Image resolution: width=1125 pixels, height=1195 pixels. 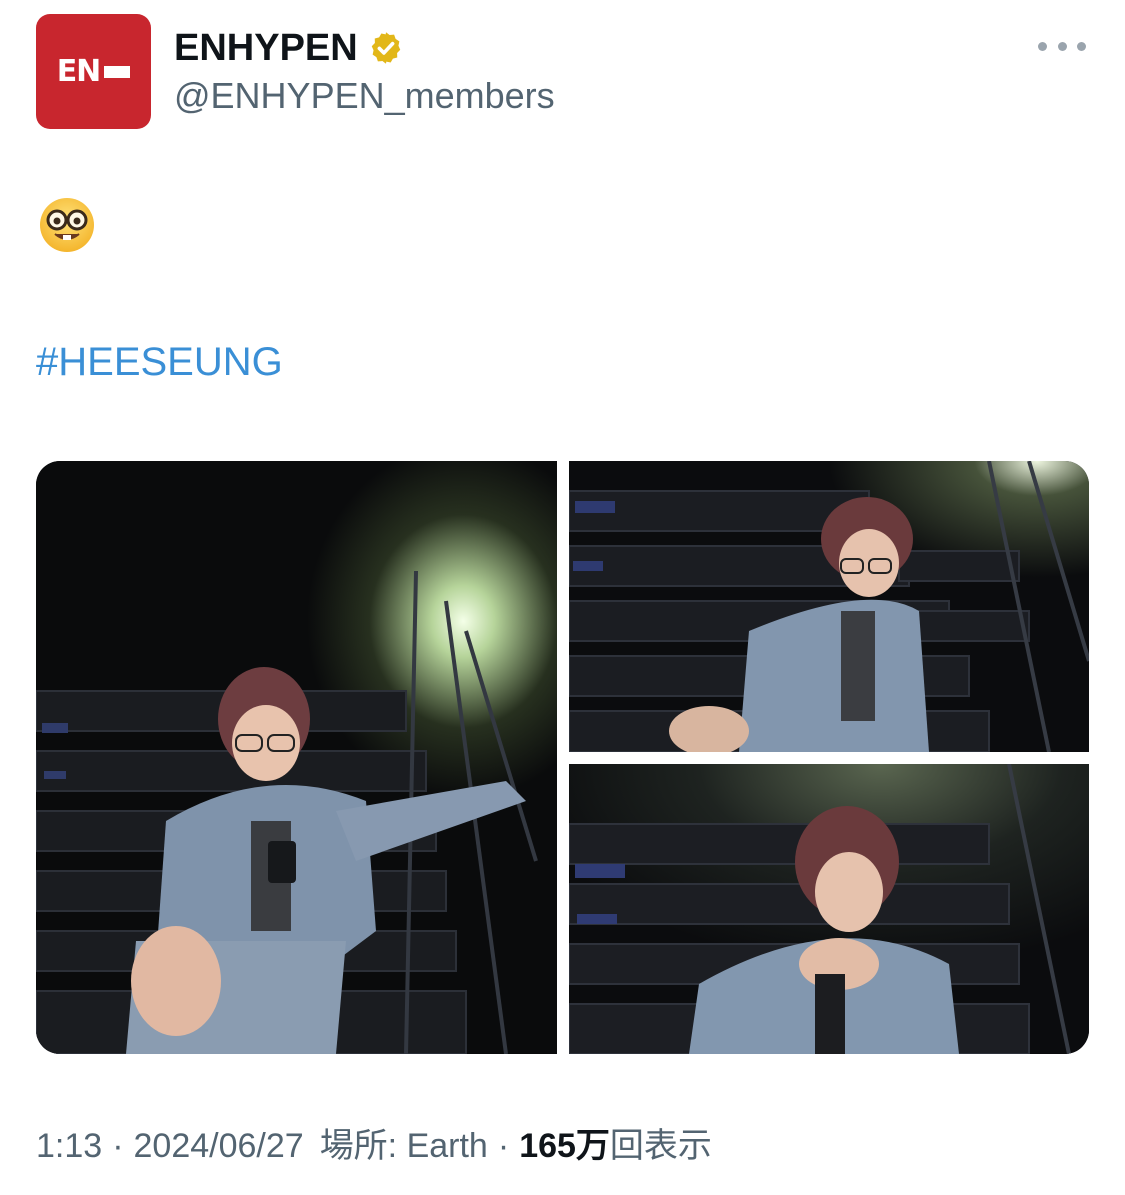 What do you see at coordinates (117, 71) in the screenshot?
I see `avatar-logo-bar` at bounding box center [117, 71].